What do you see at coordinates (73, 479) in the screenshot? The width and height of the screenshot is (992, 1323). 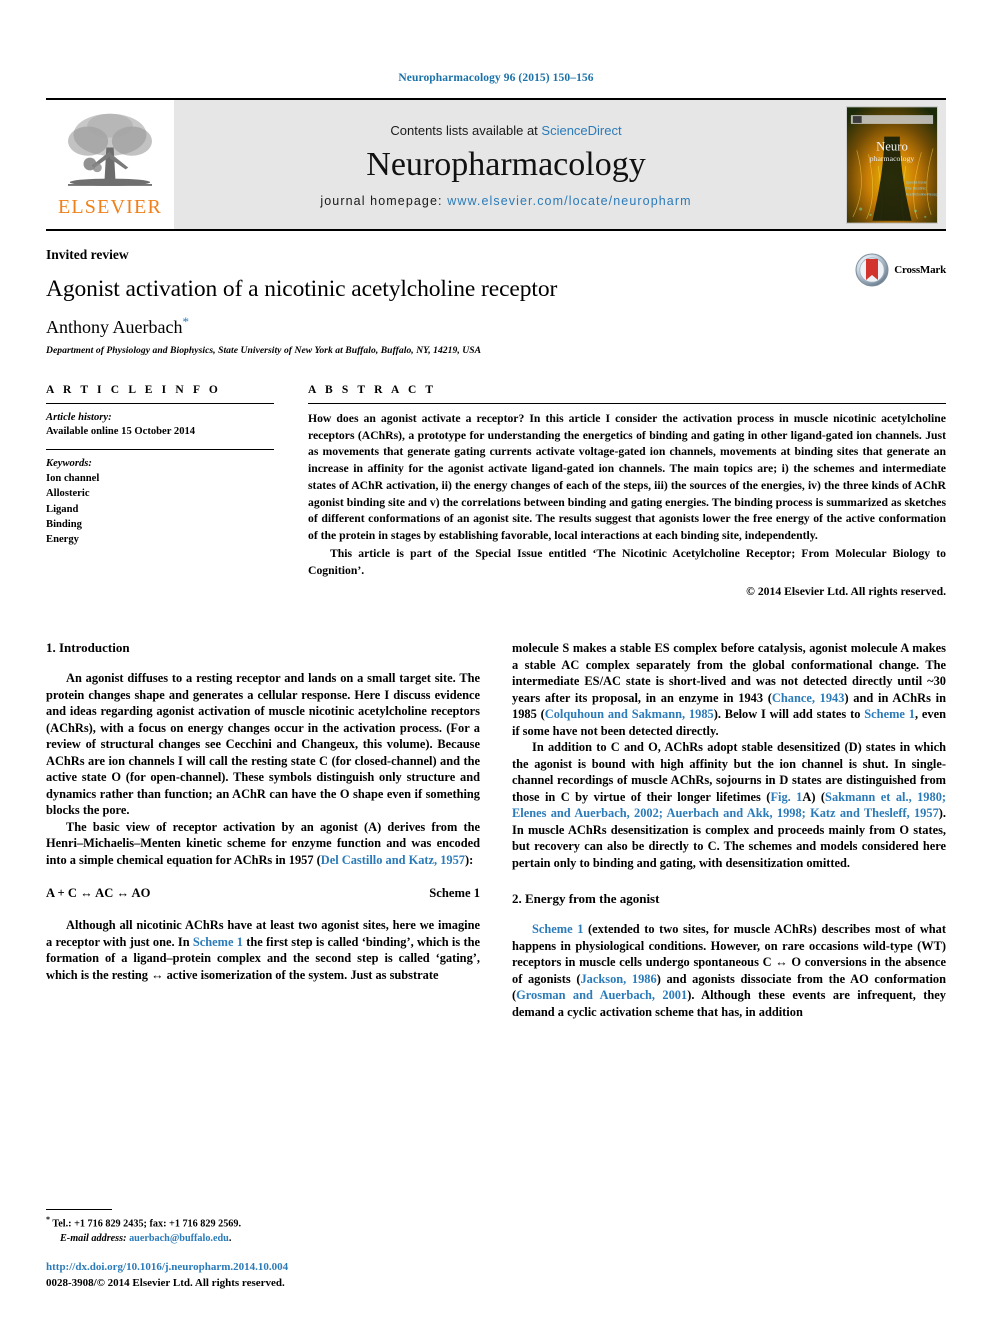 I see `list-item: Ion channel` at bounding box center [73, 479].